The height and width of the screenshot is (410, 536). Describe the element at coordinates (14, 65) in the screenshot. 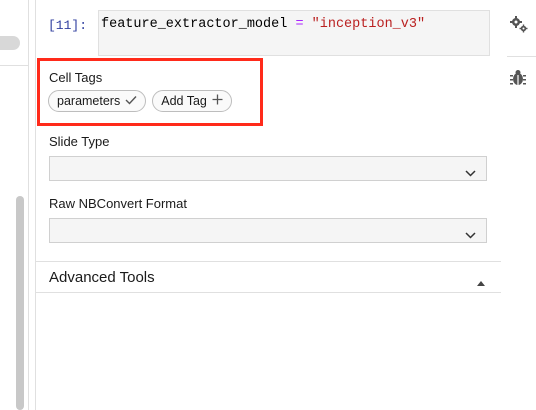

I see `left-panel-divider` at that location.